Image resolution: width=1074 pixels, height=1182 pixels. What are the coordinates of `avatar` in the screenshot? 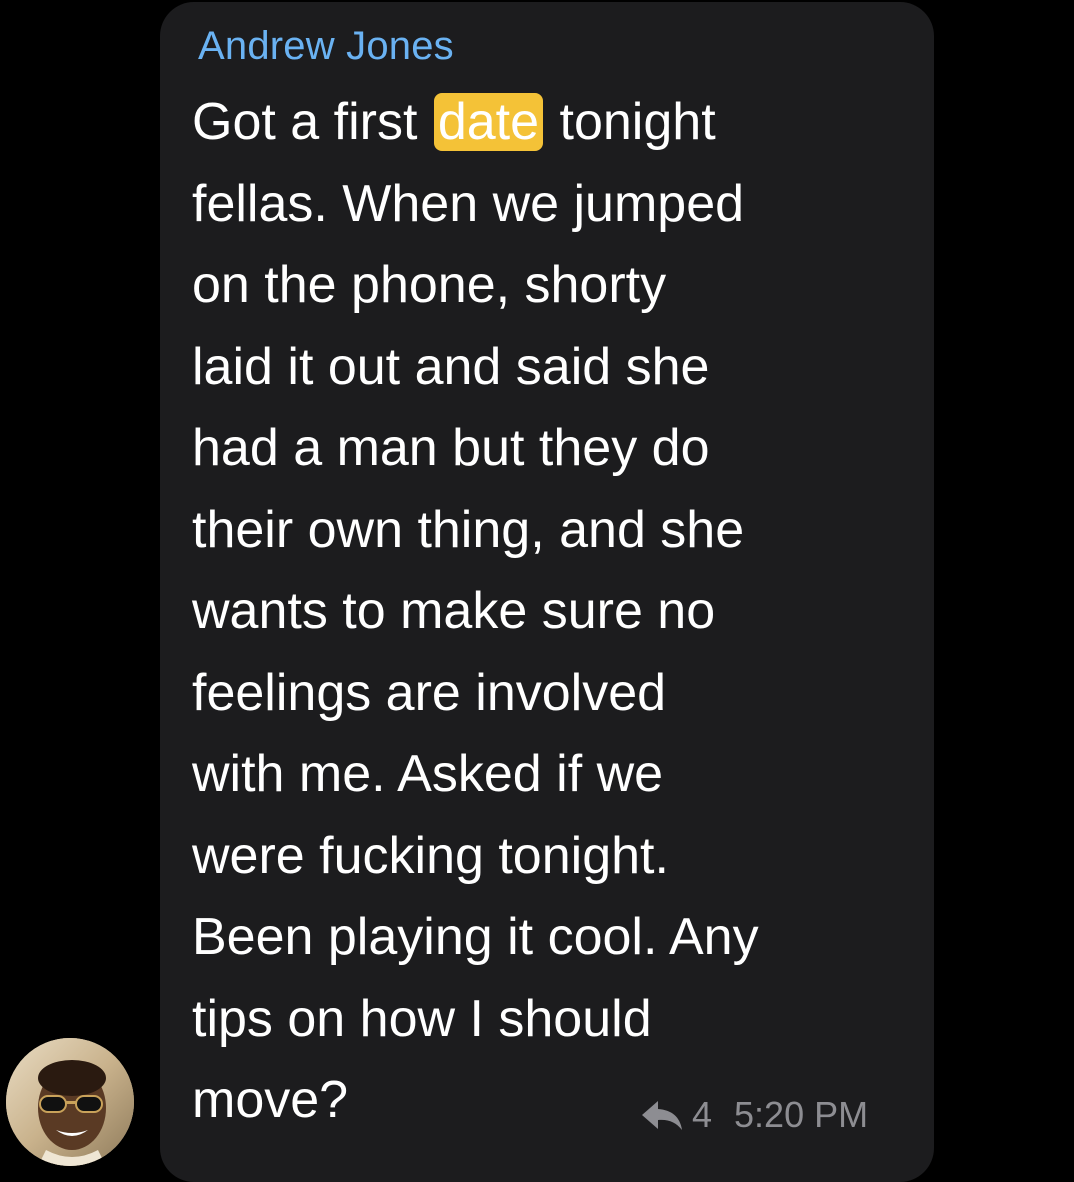 It's located at (70, 1102).